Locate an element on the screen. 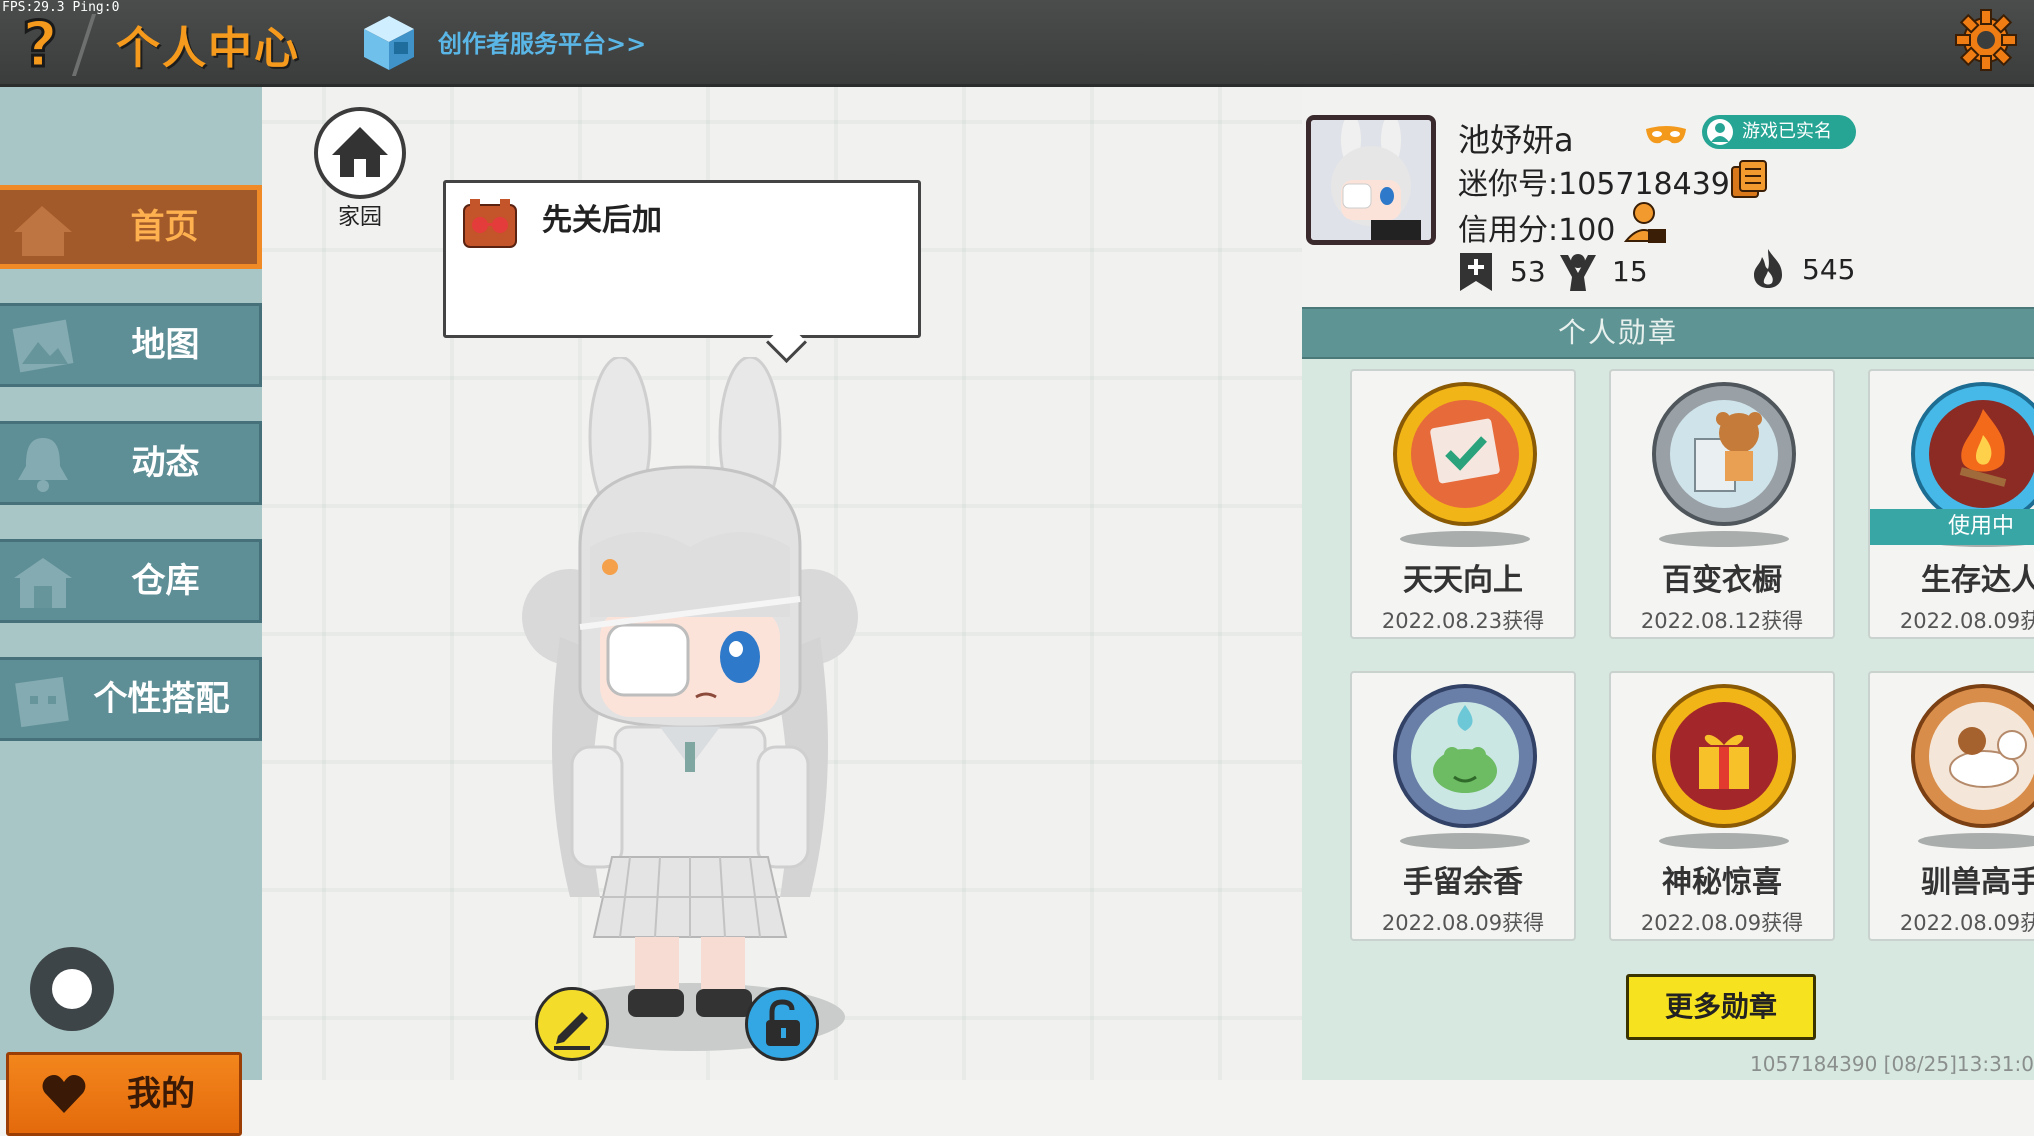 The width and height of the screenshot is (2034, 1136). more-medals-button: 更多勋章 is located at coordinates (1721, 1007).